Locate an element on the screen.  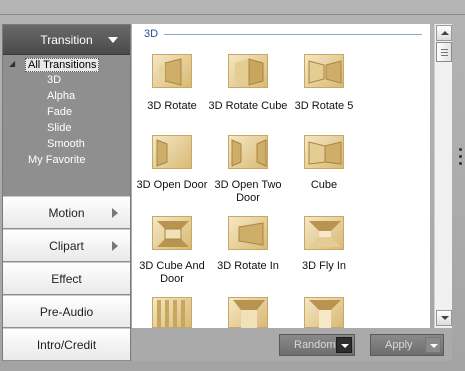
transition-item-label: Cube is located at coordinates (324, 185).